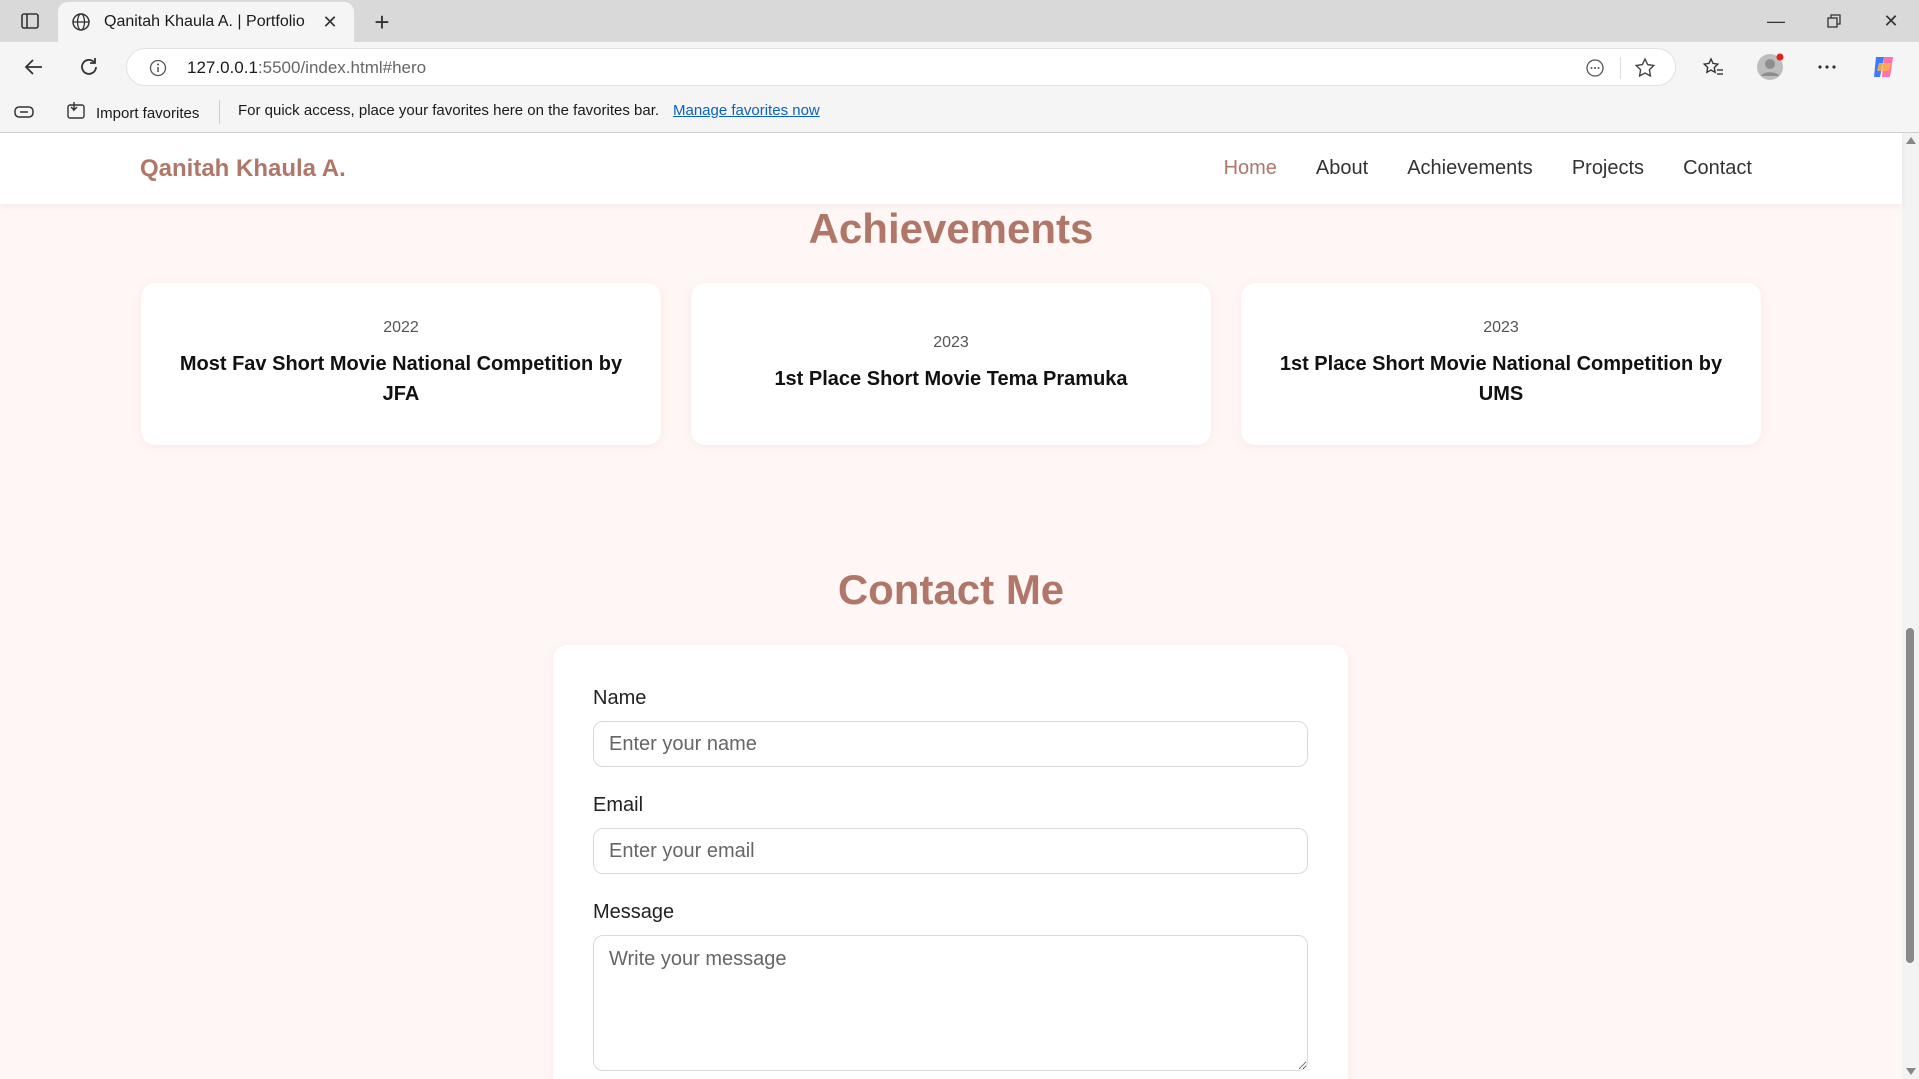 This screenshot has height=1079, width=1919. Describe the element at coordinates (30, 21) in the screenshot. I see `sidebar-toggle-icon` at that location.